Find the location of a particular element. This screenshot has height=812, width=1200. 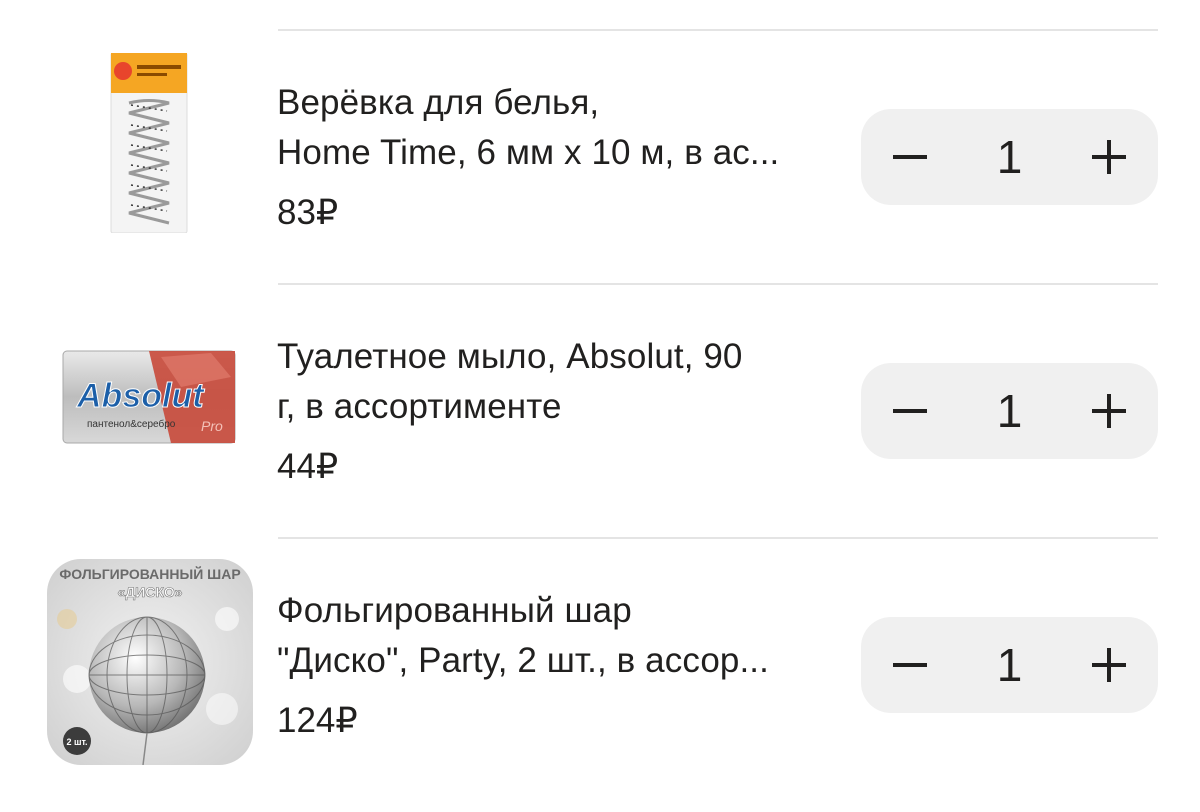

product-image is located at coordinates (149, 143).